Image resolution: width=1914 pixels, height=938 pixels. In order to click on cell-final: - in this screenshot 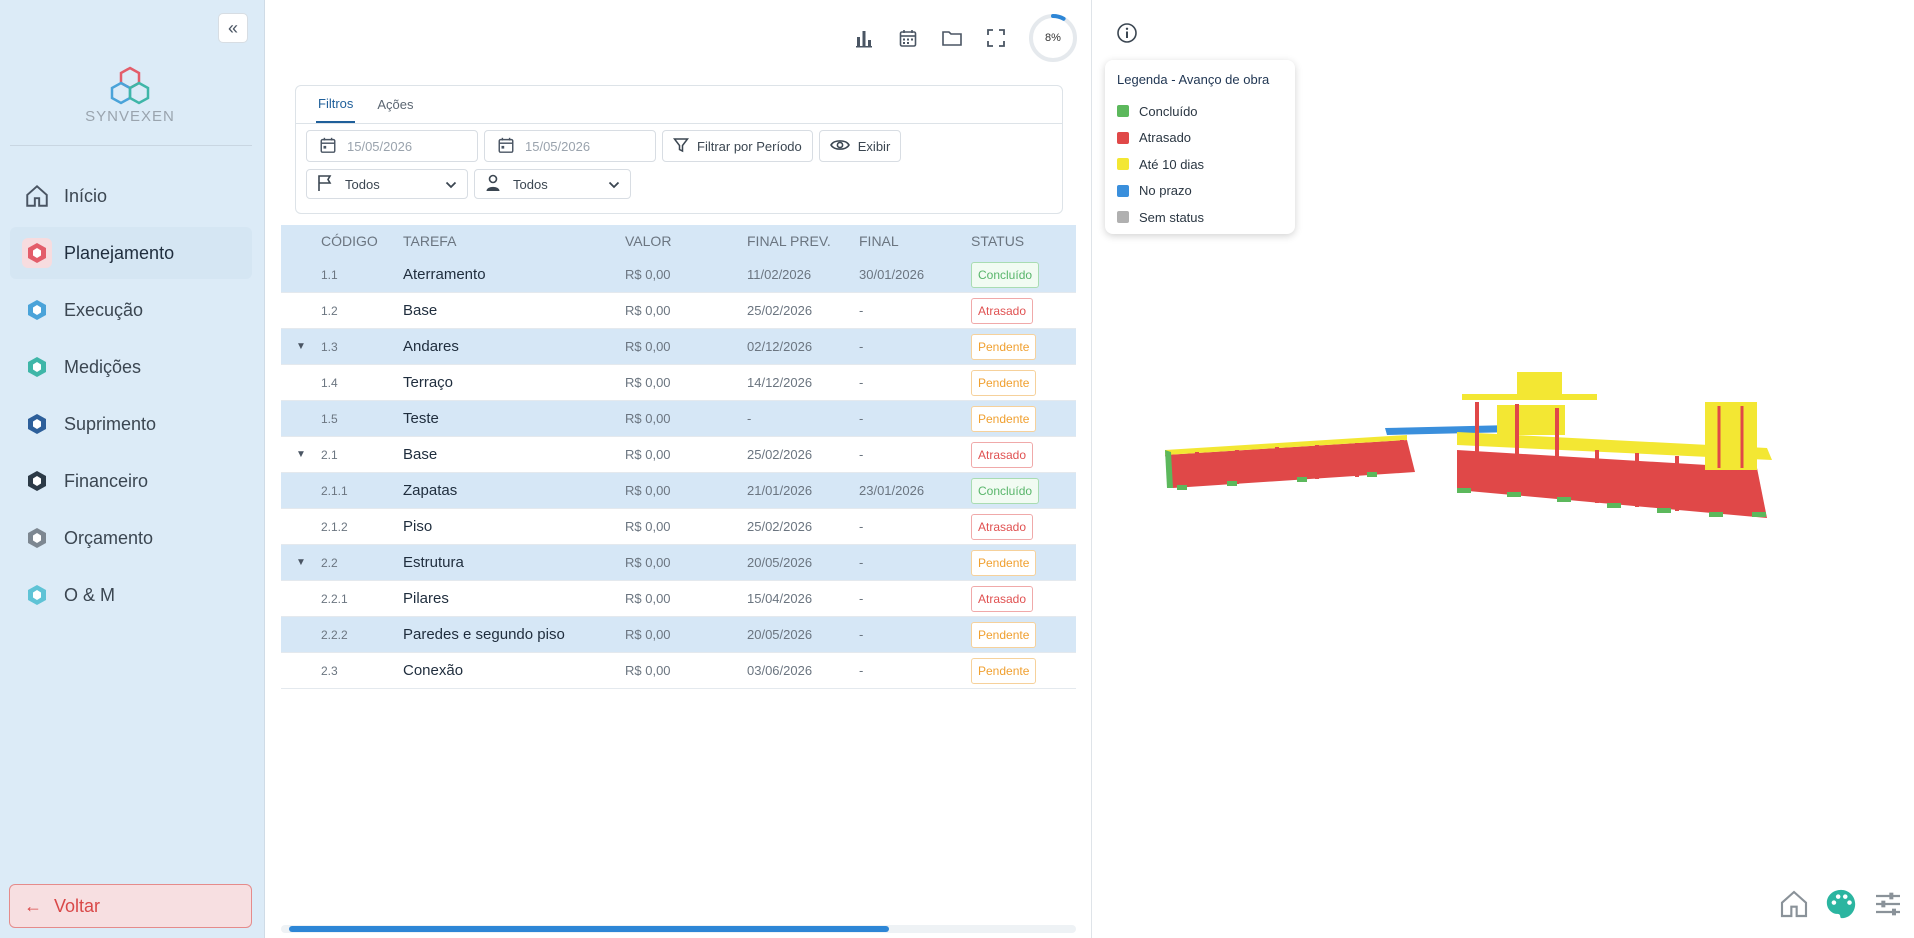, I will do `click(861, 526)`.